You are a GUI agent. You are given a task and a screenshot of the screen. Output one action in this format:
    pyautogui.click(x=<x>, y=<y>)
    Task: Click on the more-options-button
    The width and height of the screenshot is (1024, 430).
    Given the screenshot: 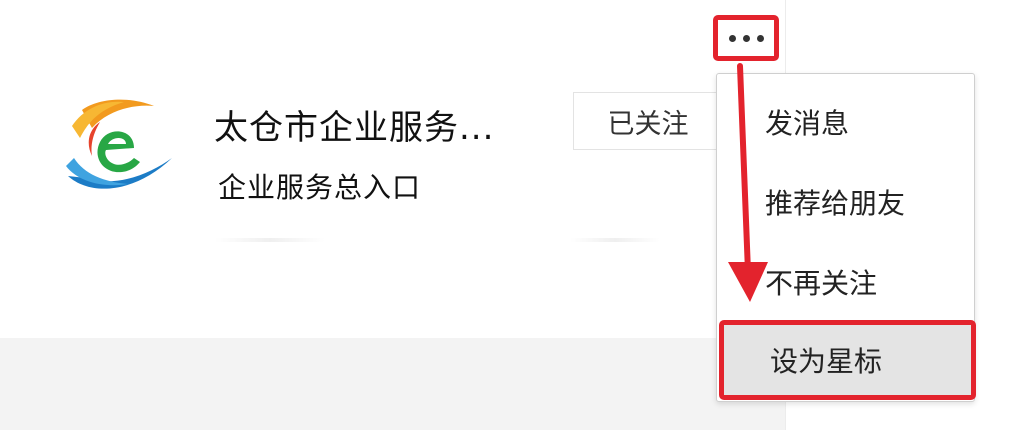 What is the action you would take?
    pyautogui.click(x=746, y=38)
    